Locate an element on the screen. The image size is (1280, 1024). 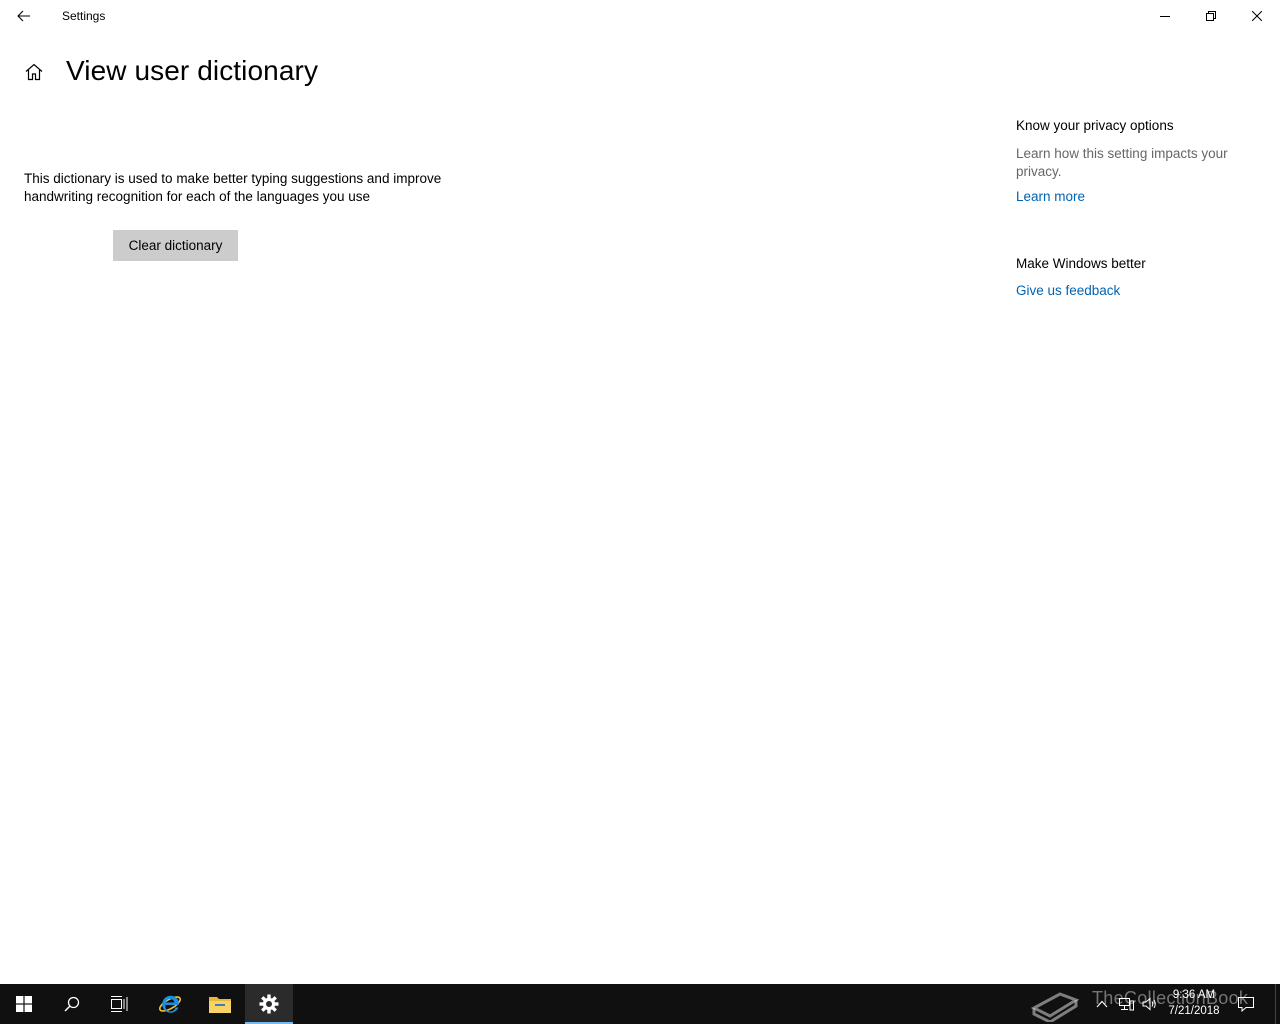
task-view-button is located at coordinates (120, 1004).